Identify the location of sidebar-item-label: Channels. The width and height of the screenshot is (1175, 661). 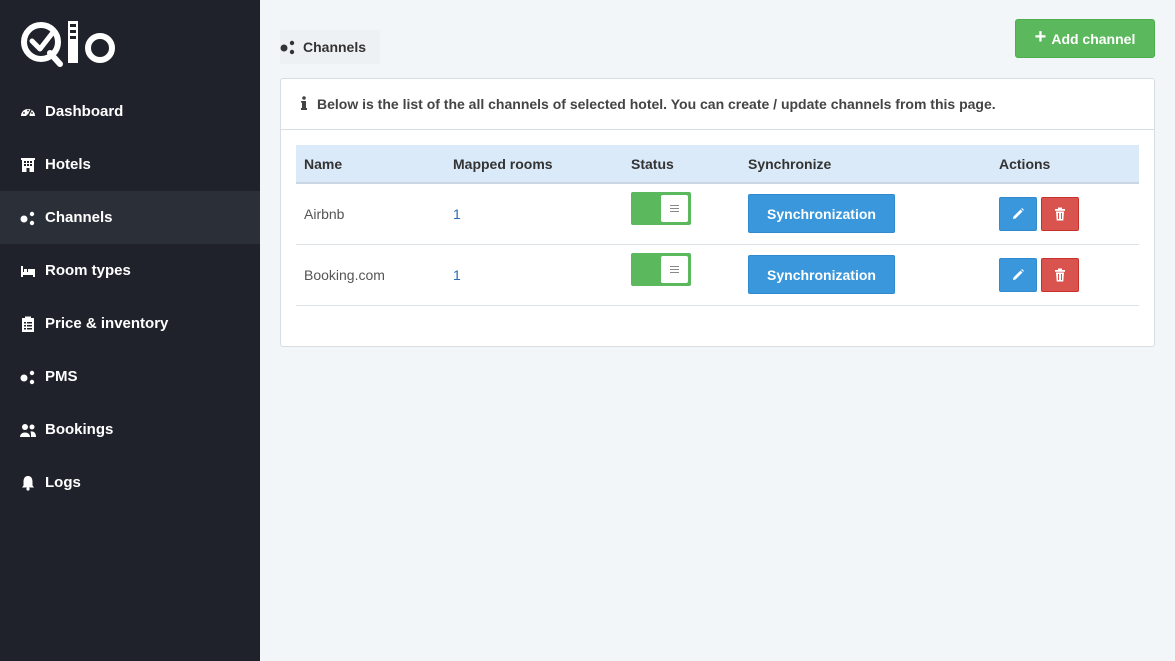
(79, 217).